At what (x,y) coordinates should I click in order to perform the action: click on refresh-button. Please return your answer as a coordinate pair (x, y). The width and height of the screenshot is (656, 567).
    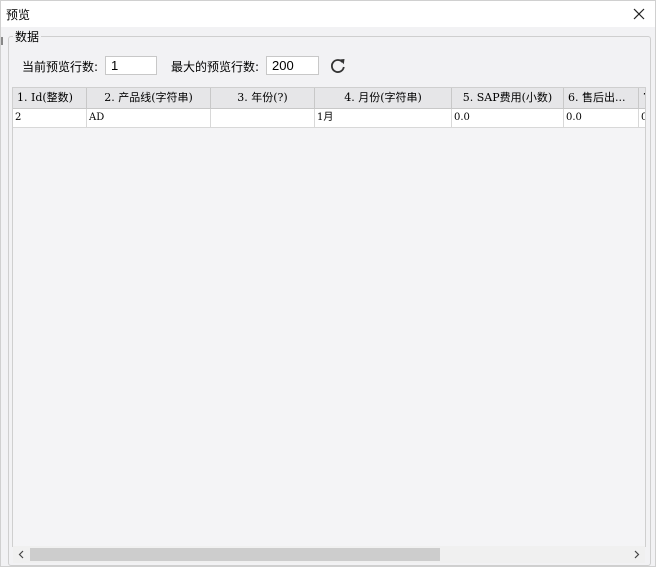
    Looking at the image, I should click on (338, 66).